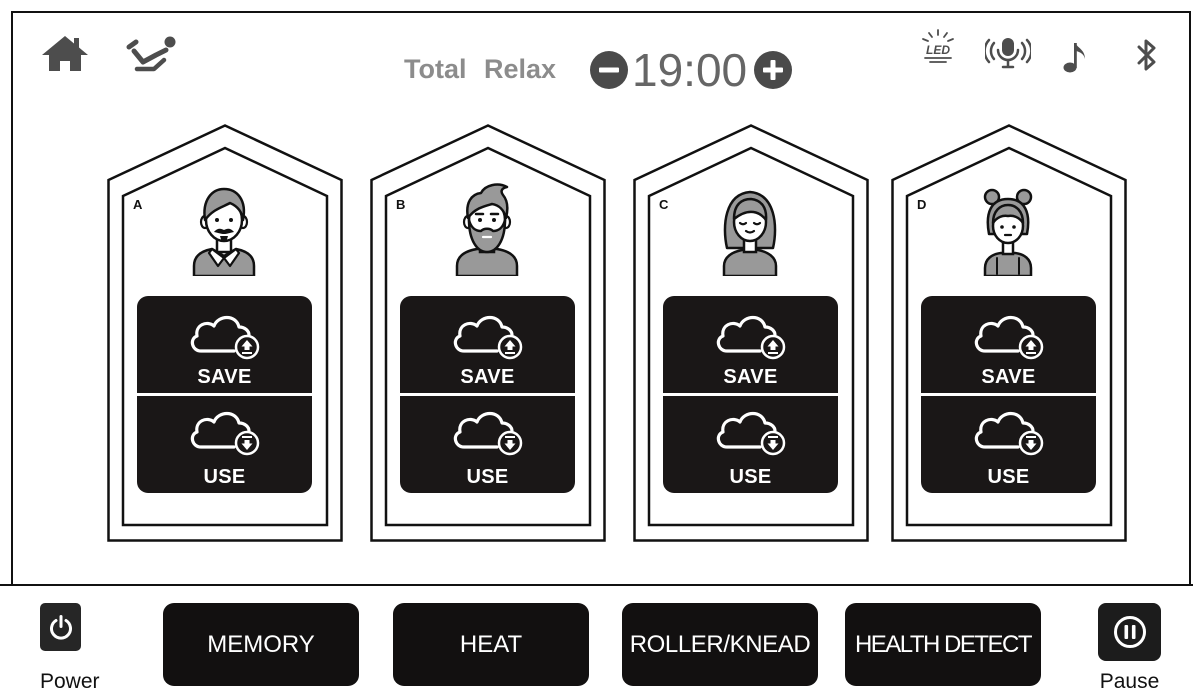  Describe the element at coordinates (1129, 681) in the screenshot. I see `pause-label: Pause` at that location.